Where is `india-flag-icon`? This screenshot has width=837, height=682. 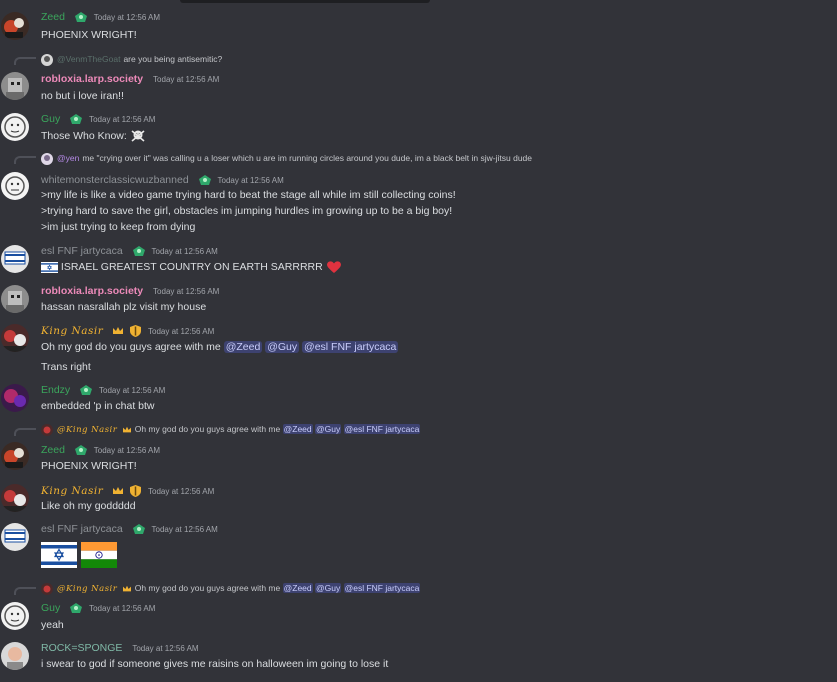
india-flag-icon is located at coordinates (98, 555).